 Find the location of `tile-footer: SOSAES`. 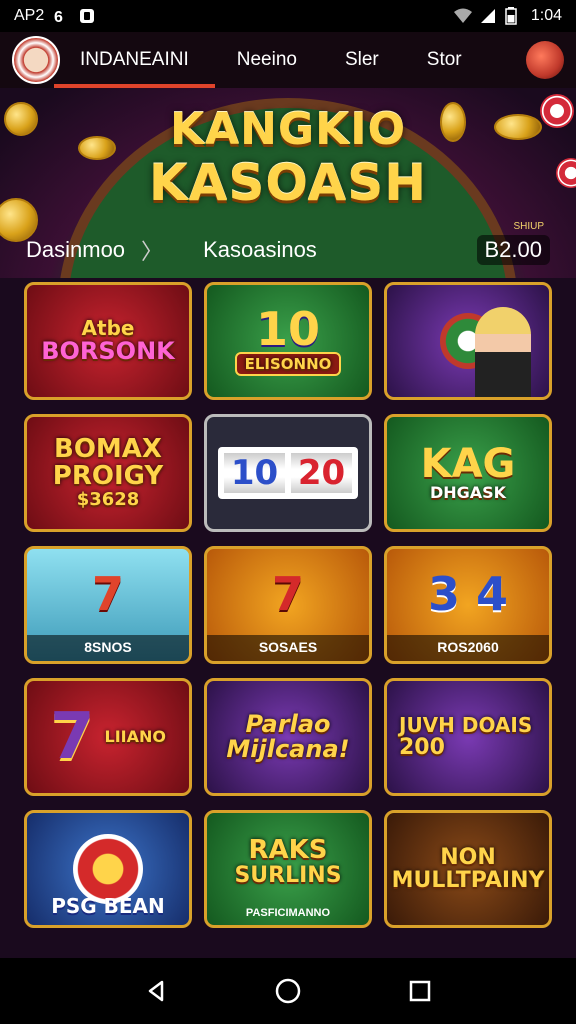

tile-footer: SOSAES is located at coordinates (288, 647).